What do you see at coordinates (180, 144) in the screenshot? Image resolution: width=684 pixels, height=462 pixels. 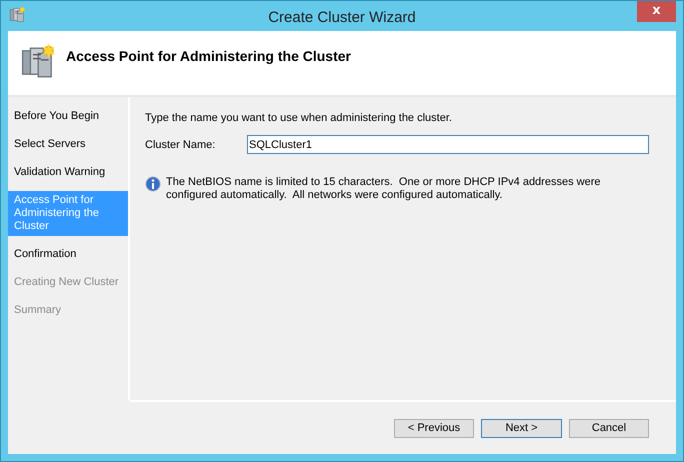 I see `field-label: Cluster Name:` at bounding box center [180, 144].